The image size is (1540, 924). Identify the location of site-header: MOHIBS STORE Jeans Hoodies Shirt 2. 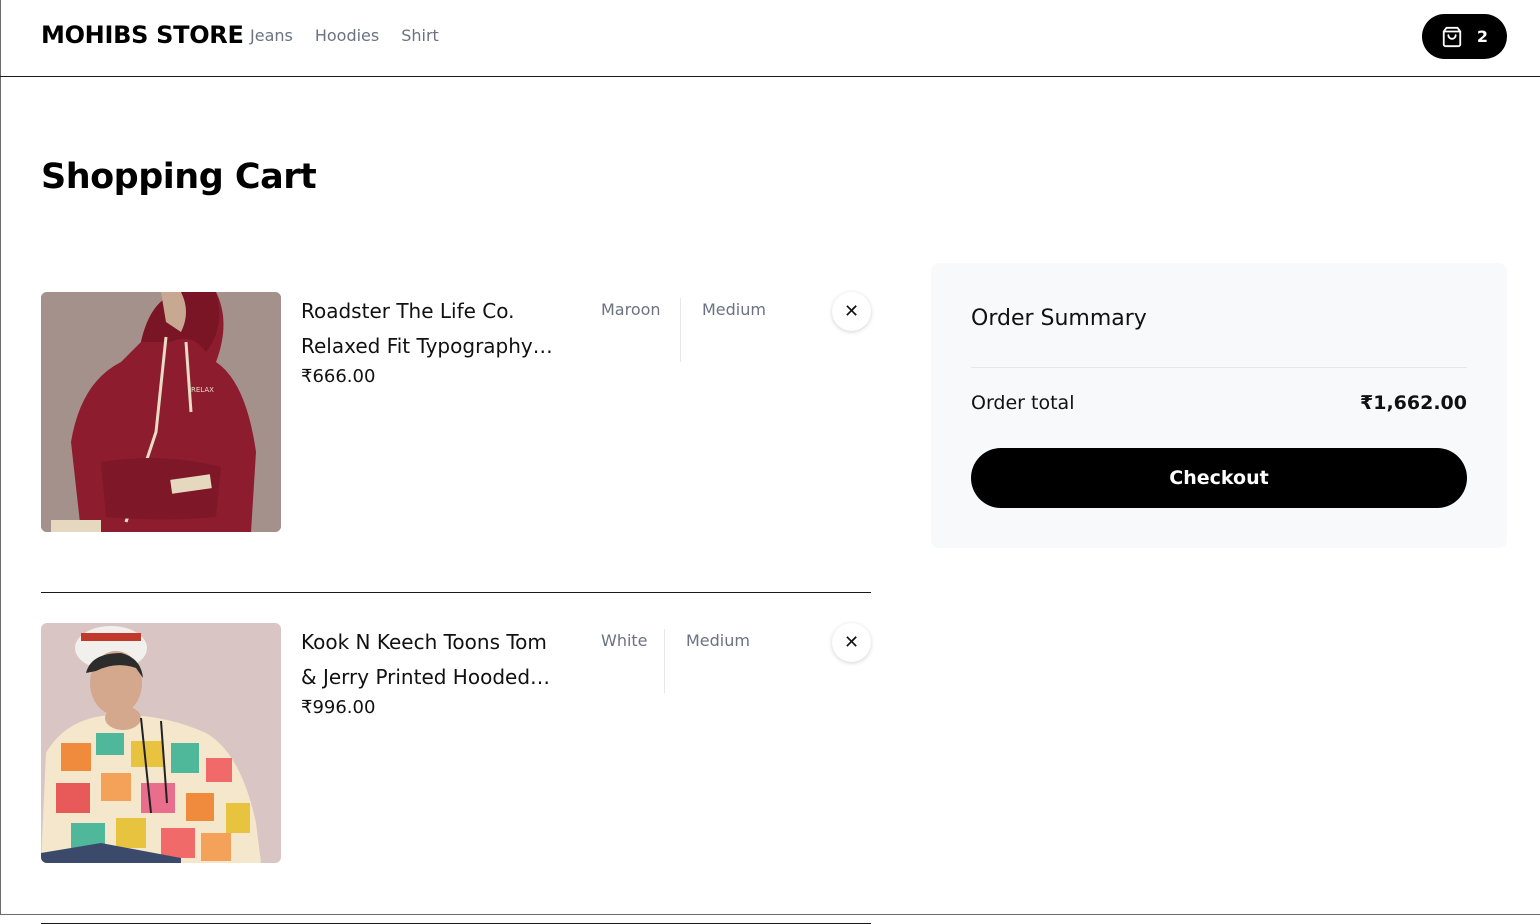
(770, 38).